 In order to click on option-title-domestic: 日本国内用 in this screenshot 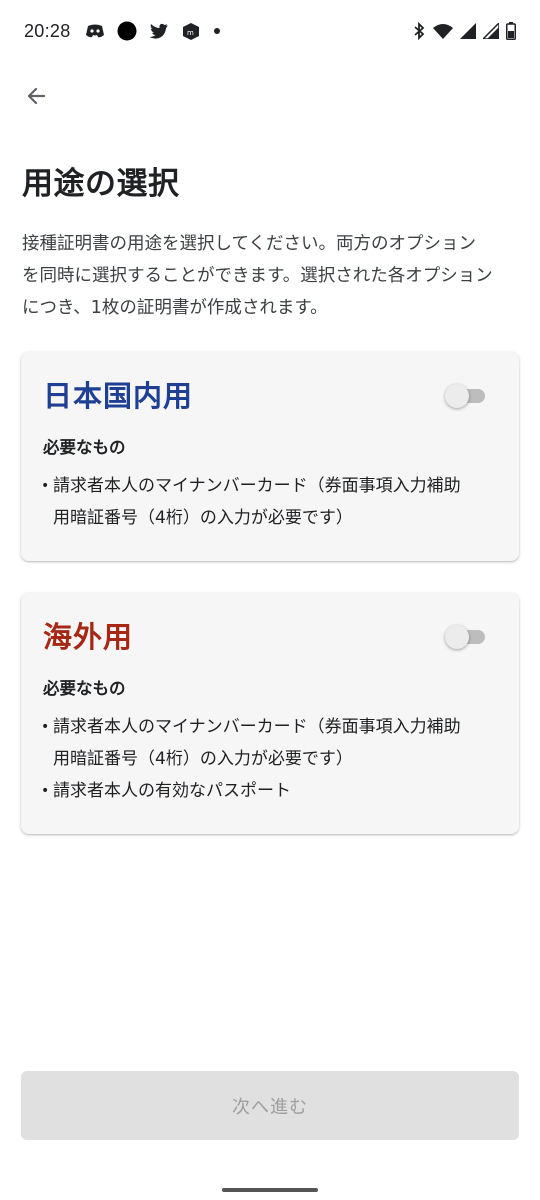, I will do `click(118, 396)`.